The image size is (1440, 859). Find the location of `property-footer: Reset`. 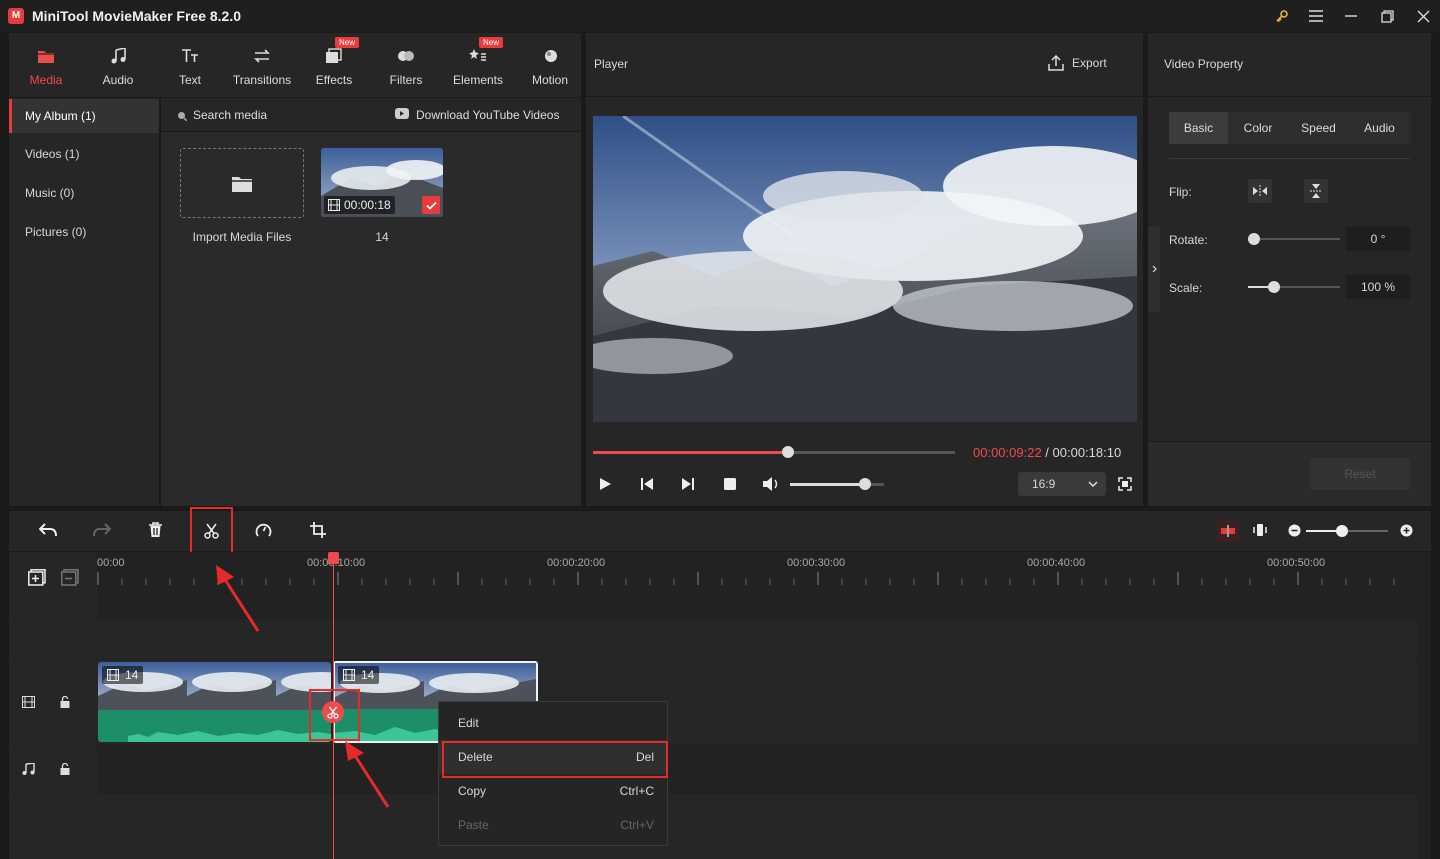

property-footer: Reset is located at coordinates (1289, 473).